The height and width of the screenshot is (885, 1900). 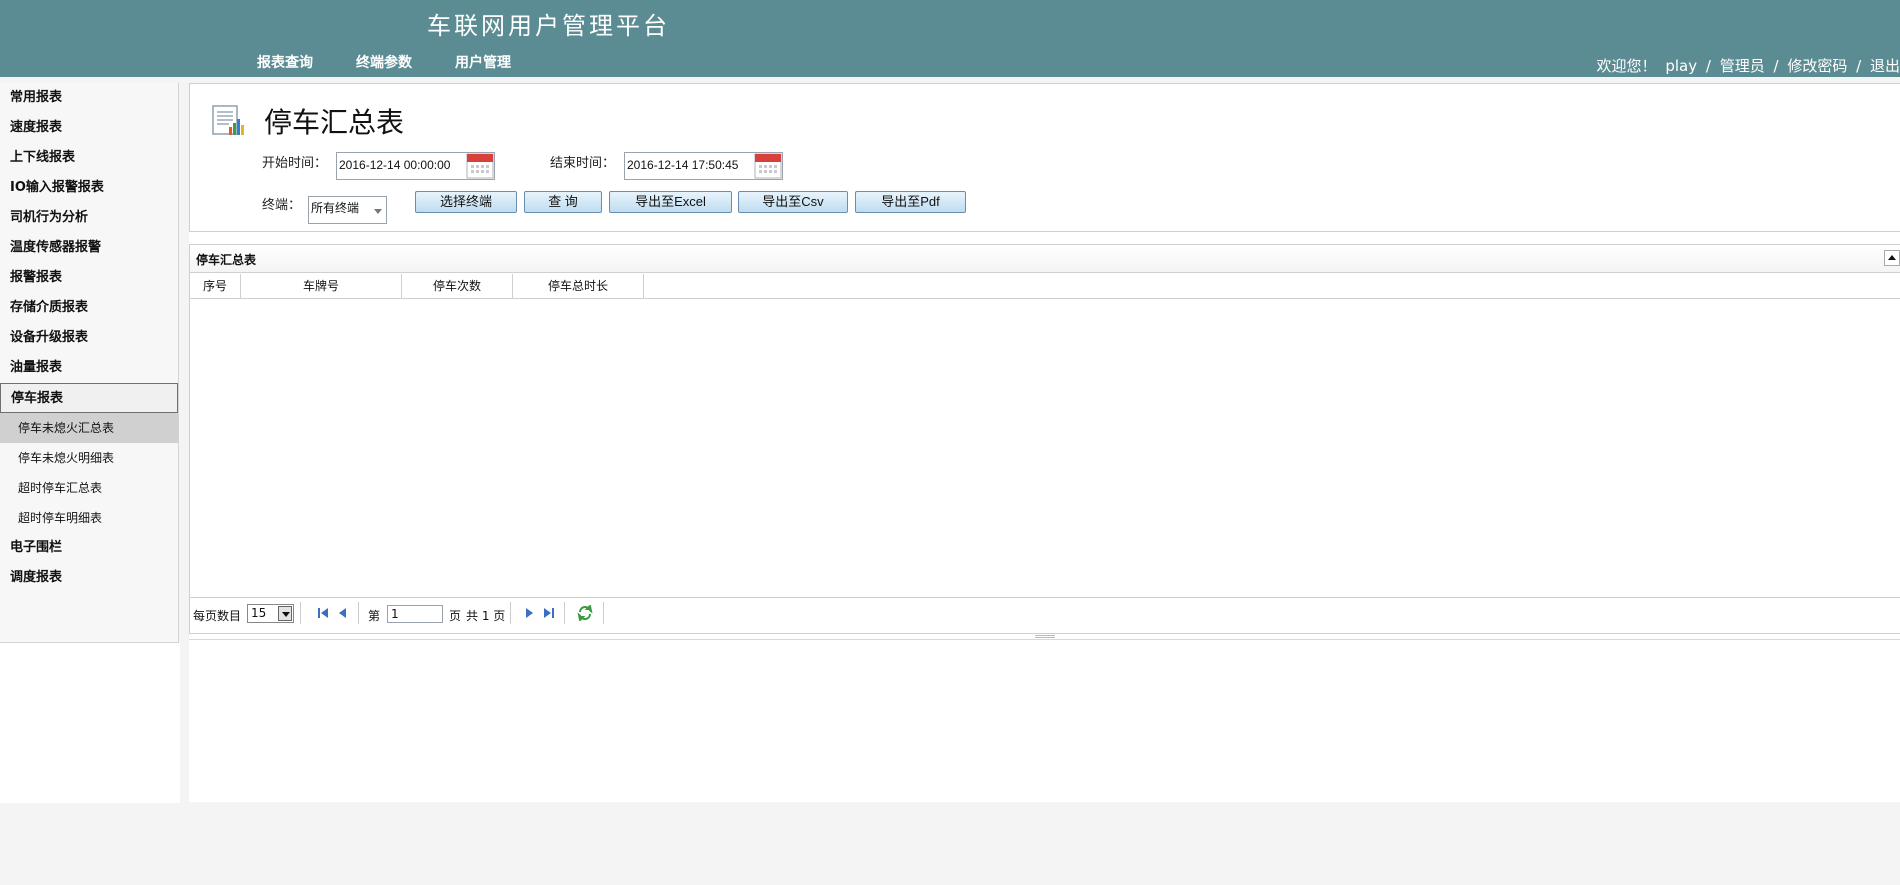 I want to click on per-page-label: 每页数目, so click(x=217, y=616).